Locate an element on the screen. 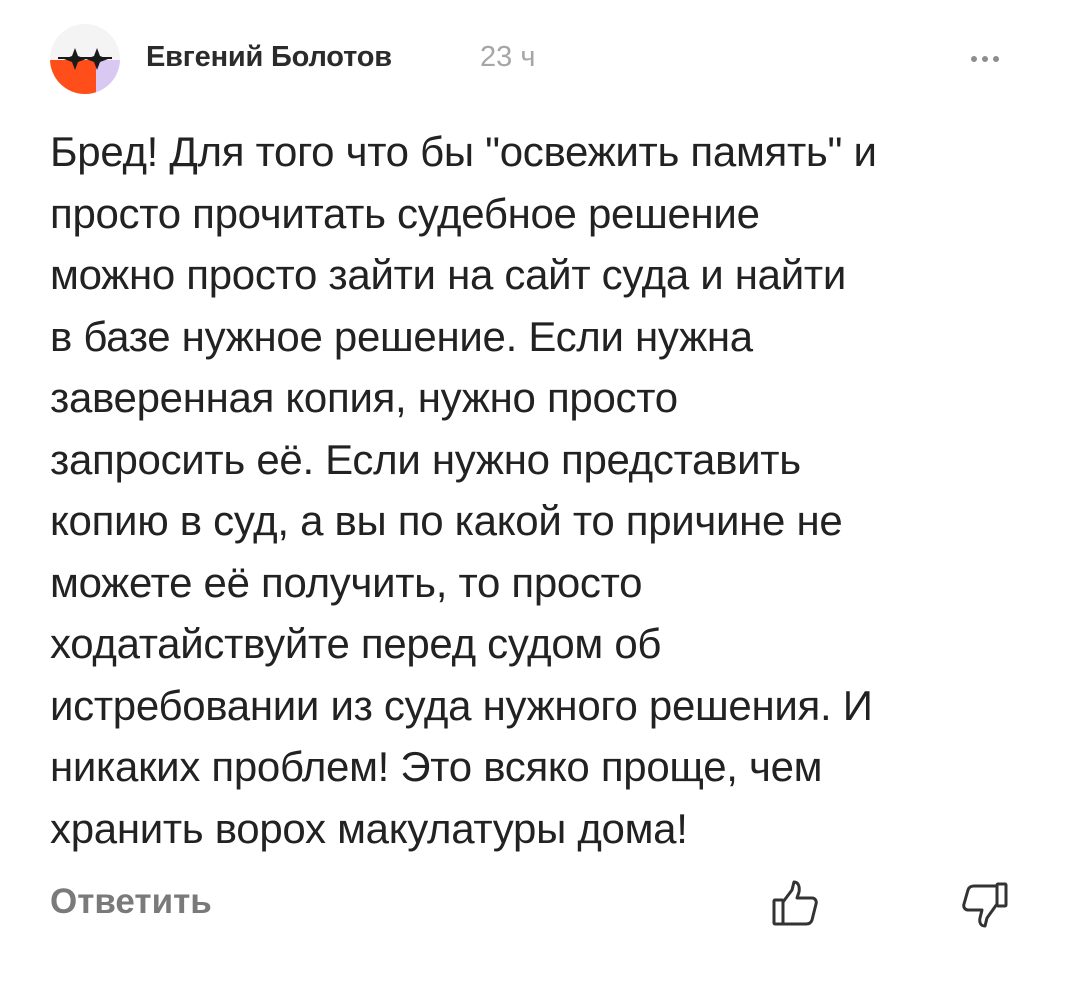  avatar-image is located at coordinates (85, 59).